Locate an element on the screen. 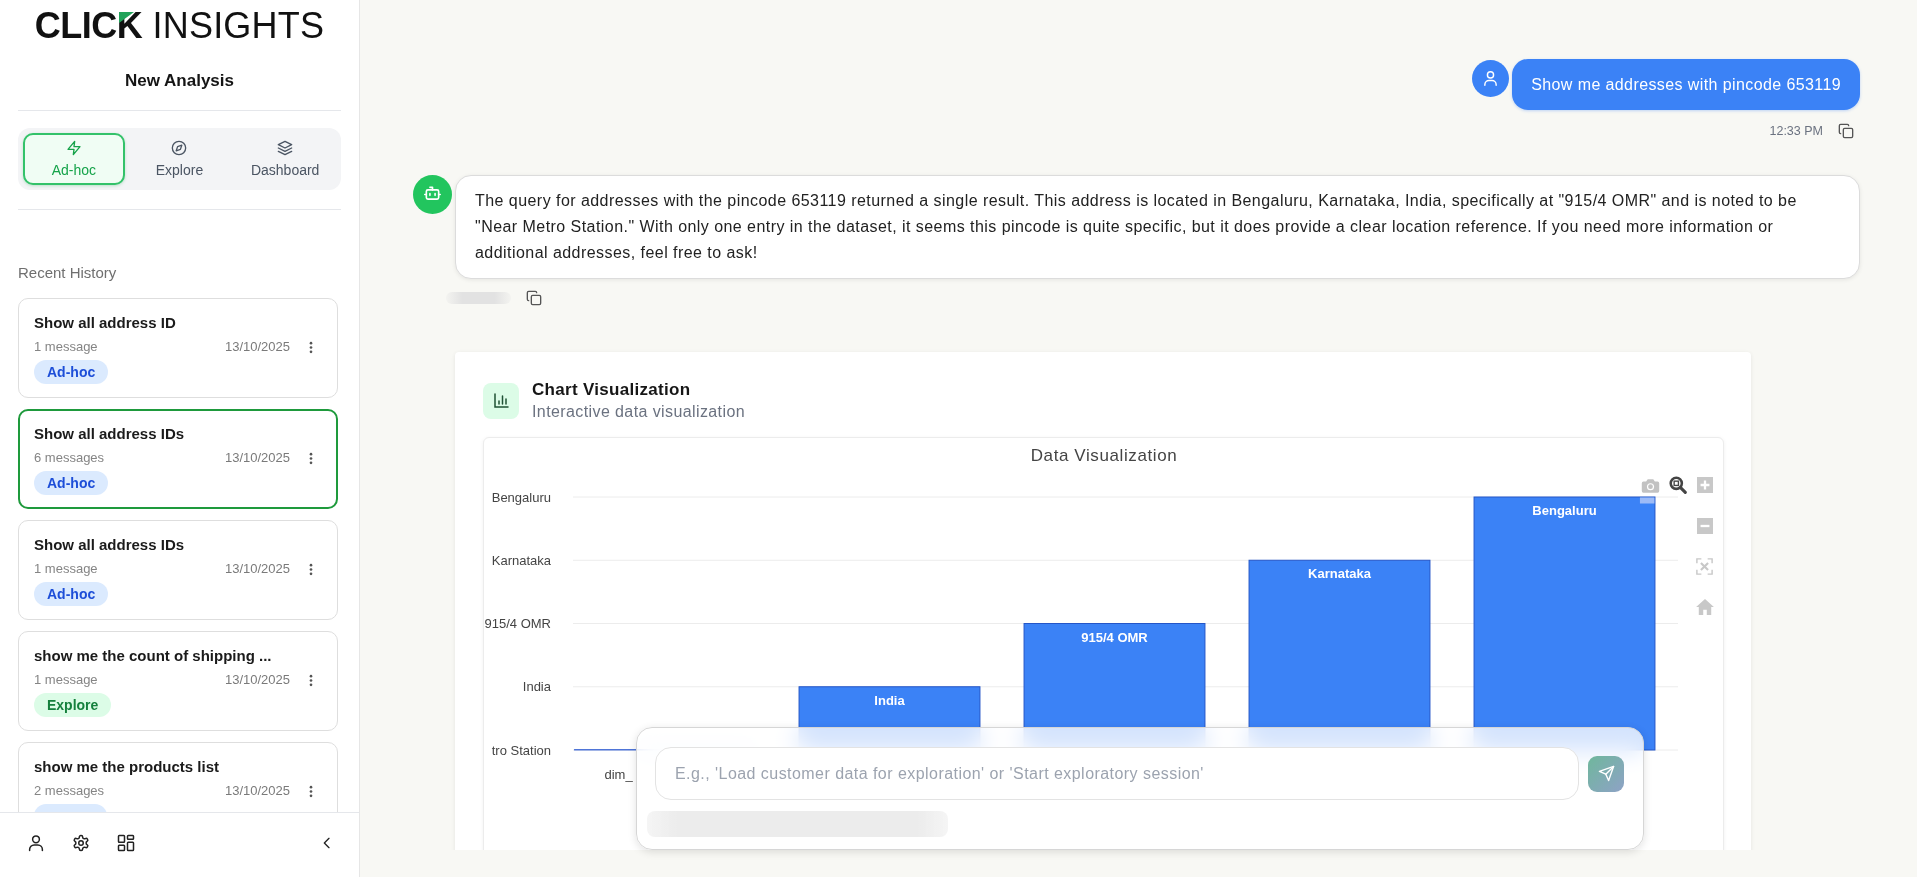 The image size is (1917, 877). user-avatar-icon is located at coordinates (1491, 78).